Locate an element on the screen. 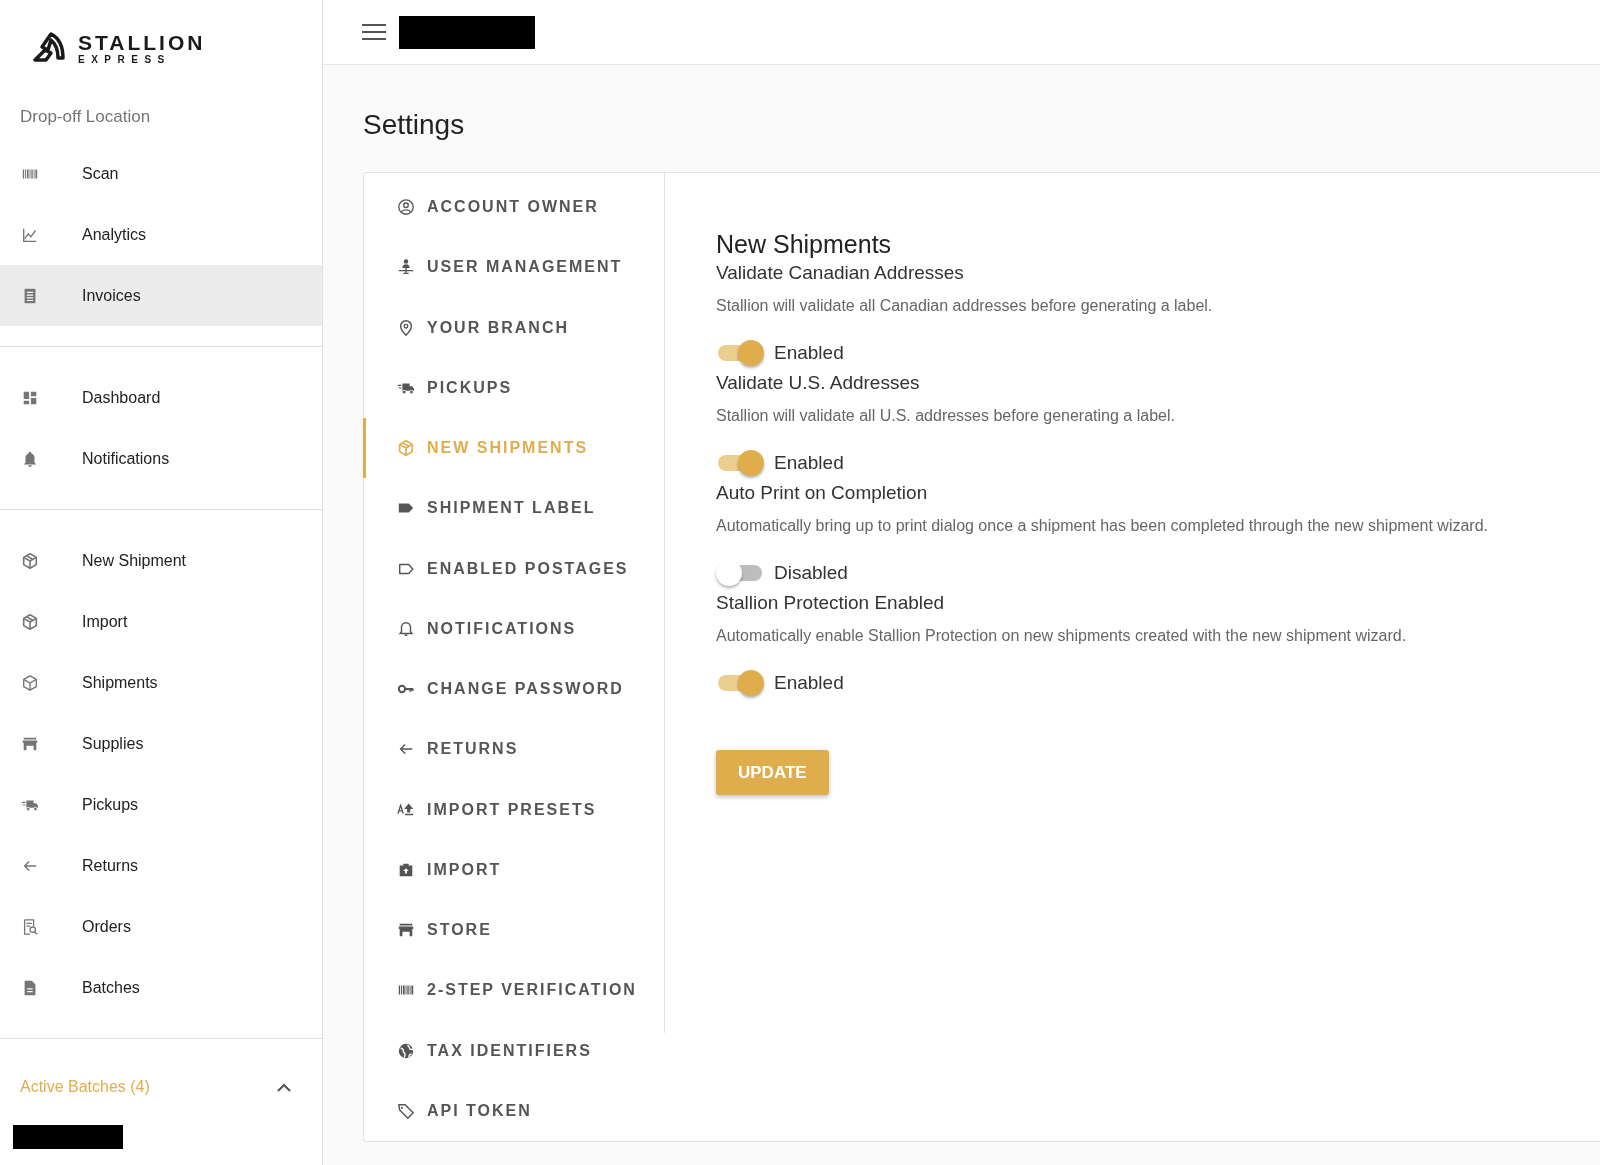 The image size is (1600, 1165). setting-title: Stallion Protection Enabled is located at coordinates (830, 603).